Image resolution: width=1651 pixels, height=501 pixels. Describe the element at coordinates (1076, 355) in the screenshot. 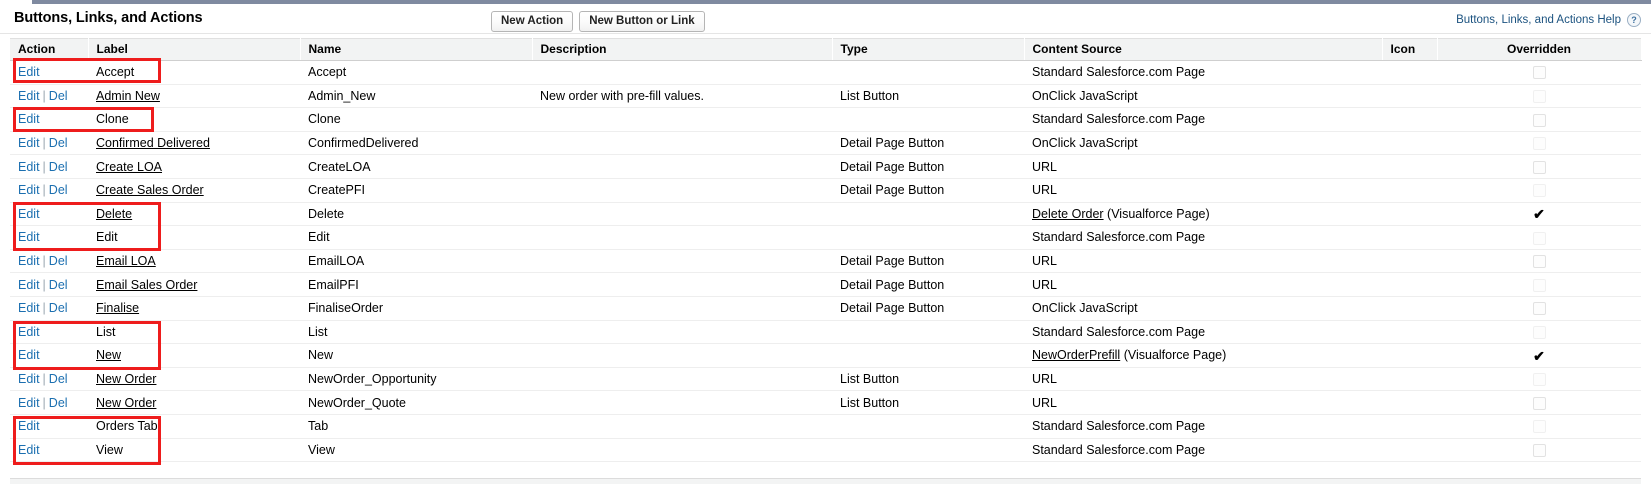

I see `content-source-link: NewOrderPrefill` at that location.